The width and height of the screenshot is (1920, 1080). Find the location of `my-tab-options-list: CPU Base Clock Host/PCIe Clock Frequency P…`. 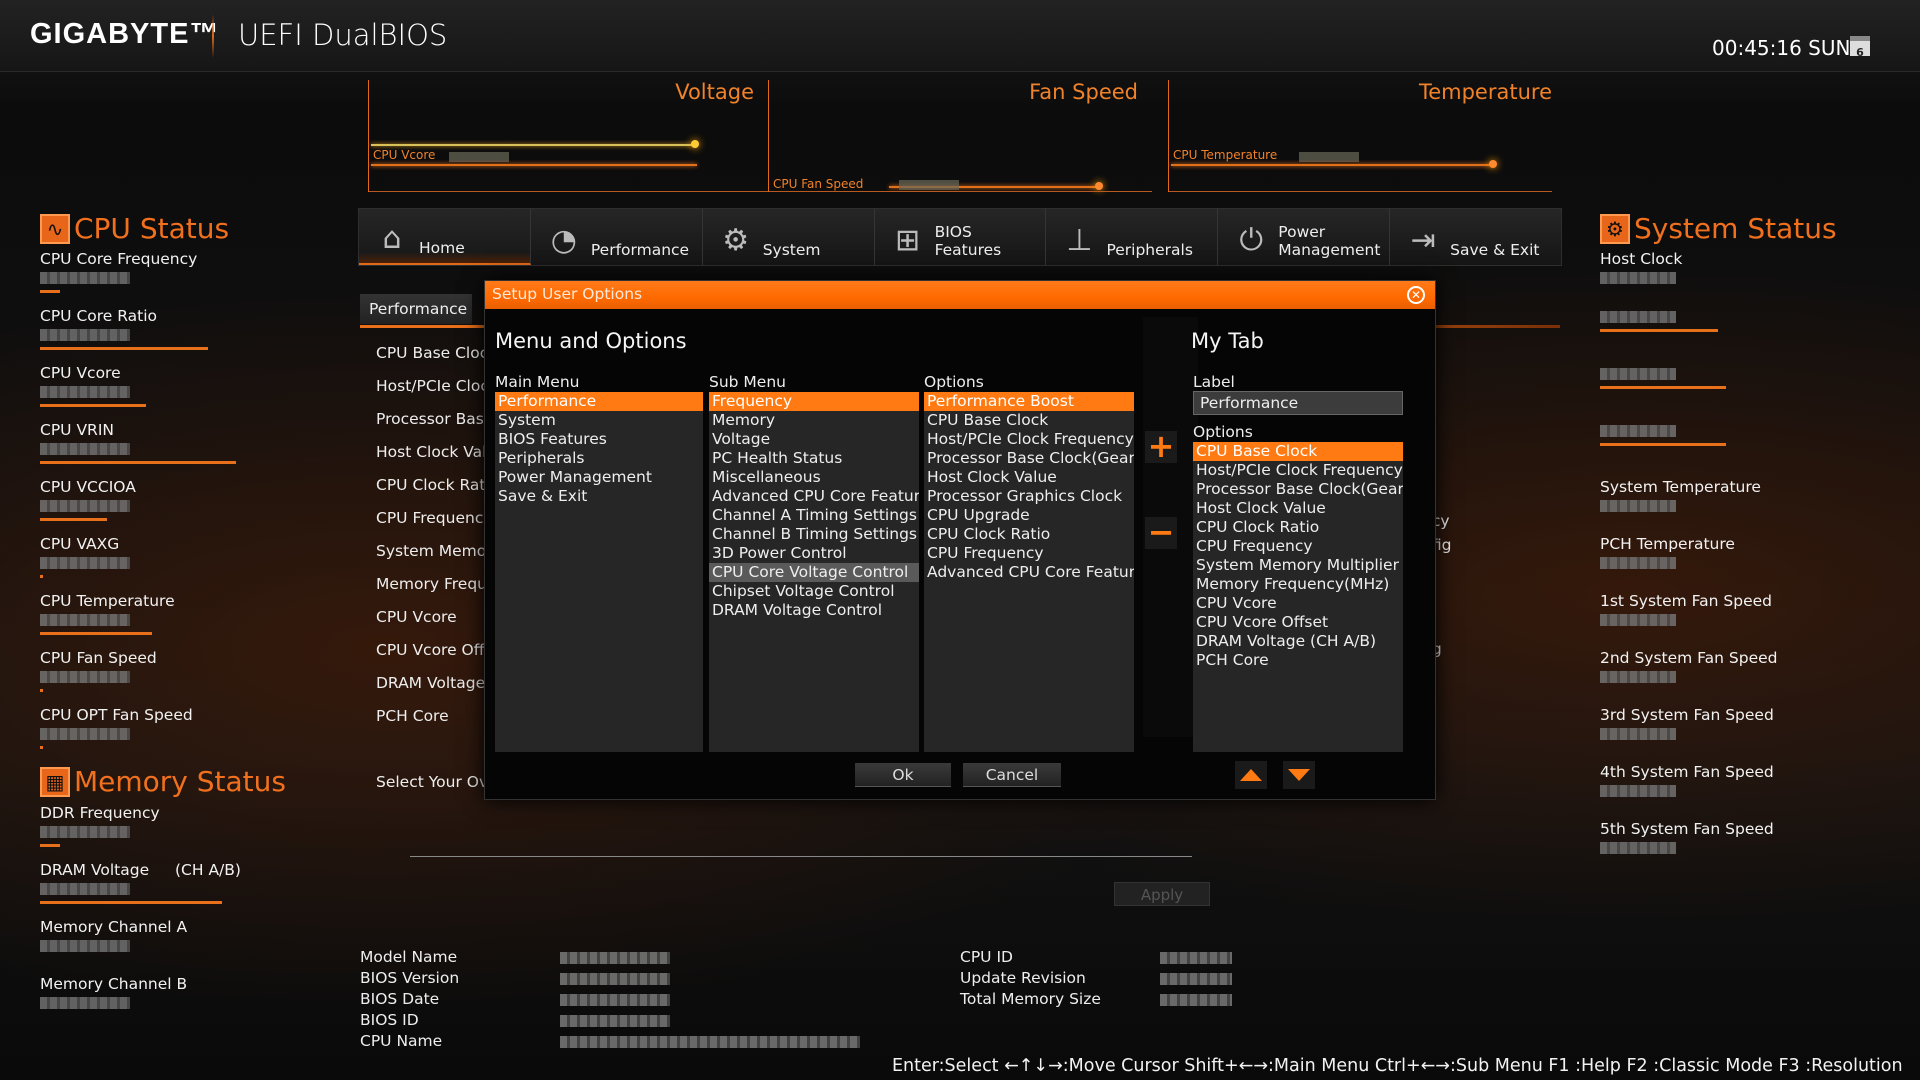

my-tab-options-list: CPU Base Clock Host/PCIe Clock Frequency P… is located at coordinates (1298, 597).